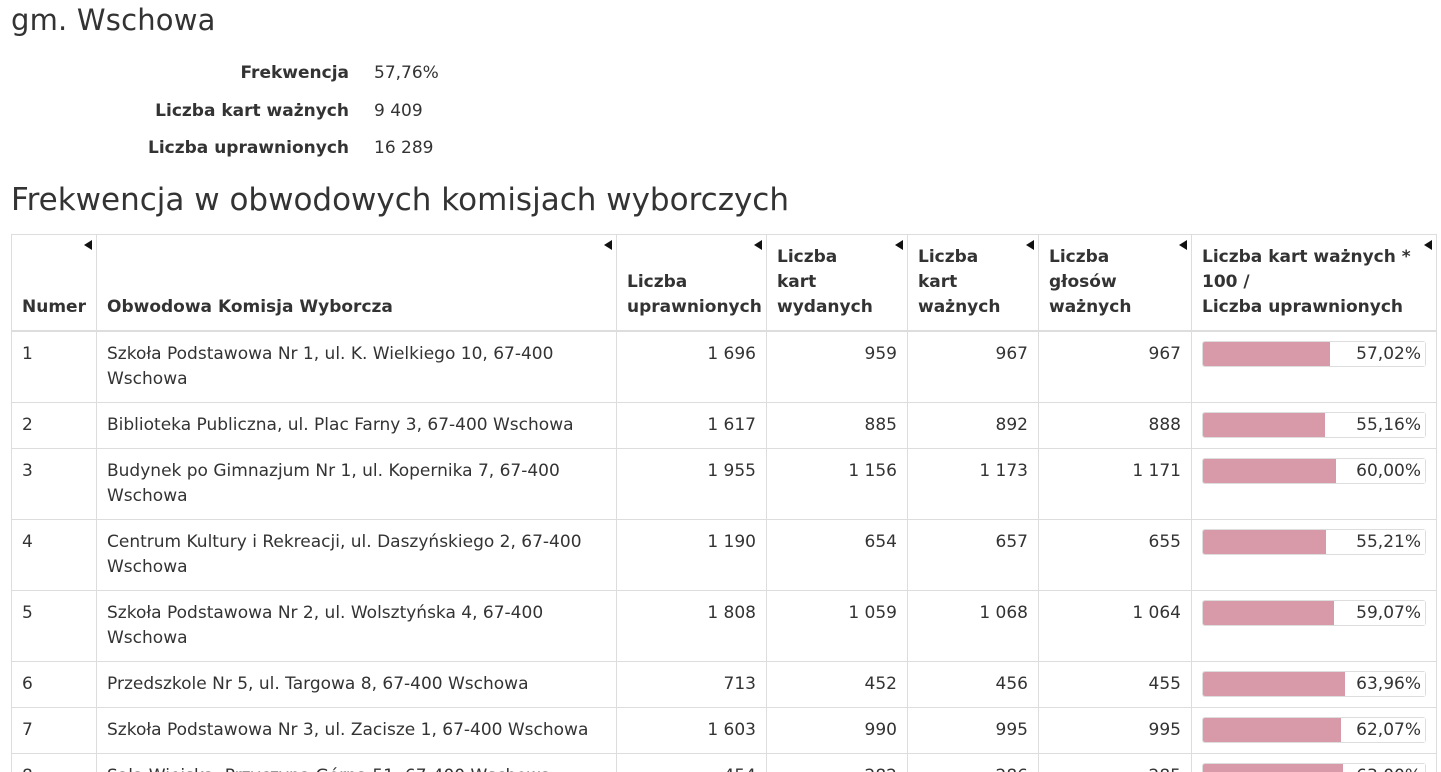 Image resolution: width=1441 pixels, height=772 pixels. Describe the element at coordinates (1388, 542) in the screenshot. I see `turnout-bar-label: 55,21%` at that location.